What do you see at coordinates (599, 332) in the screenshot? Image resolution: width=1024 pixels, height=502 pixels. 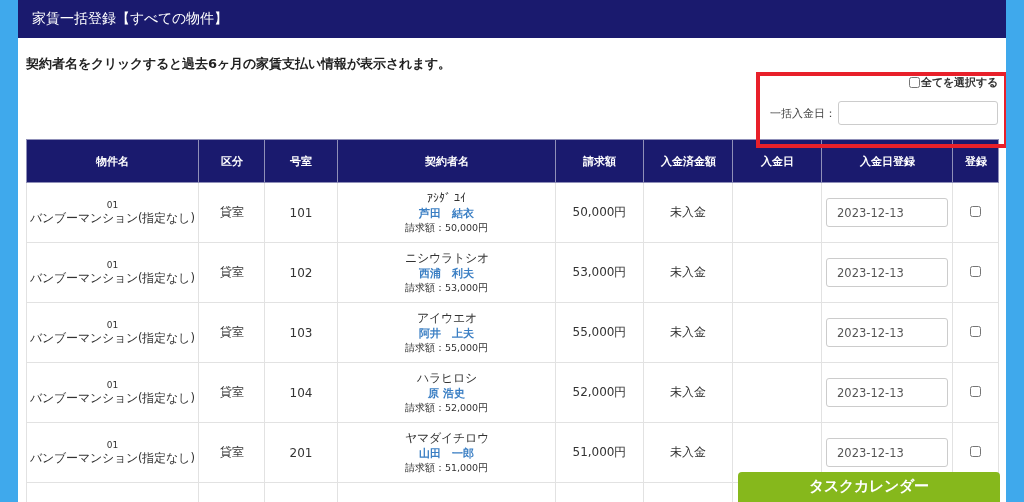 I see `amount-cell: 55,000円` at bounding box center [599, 332].